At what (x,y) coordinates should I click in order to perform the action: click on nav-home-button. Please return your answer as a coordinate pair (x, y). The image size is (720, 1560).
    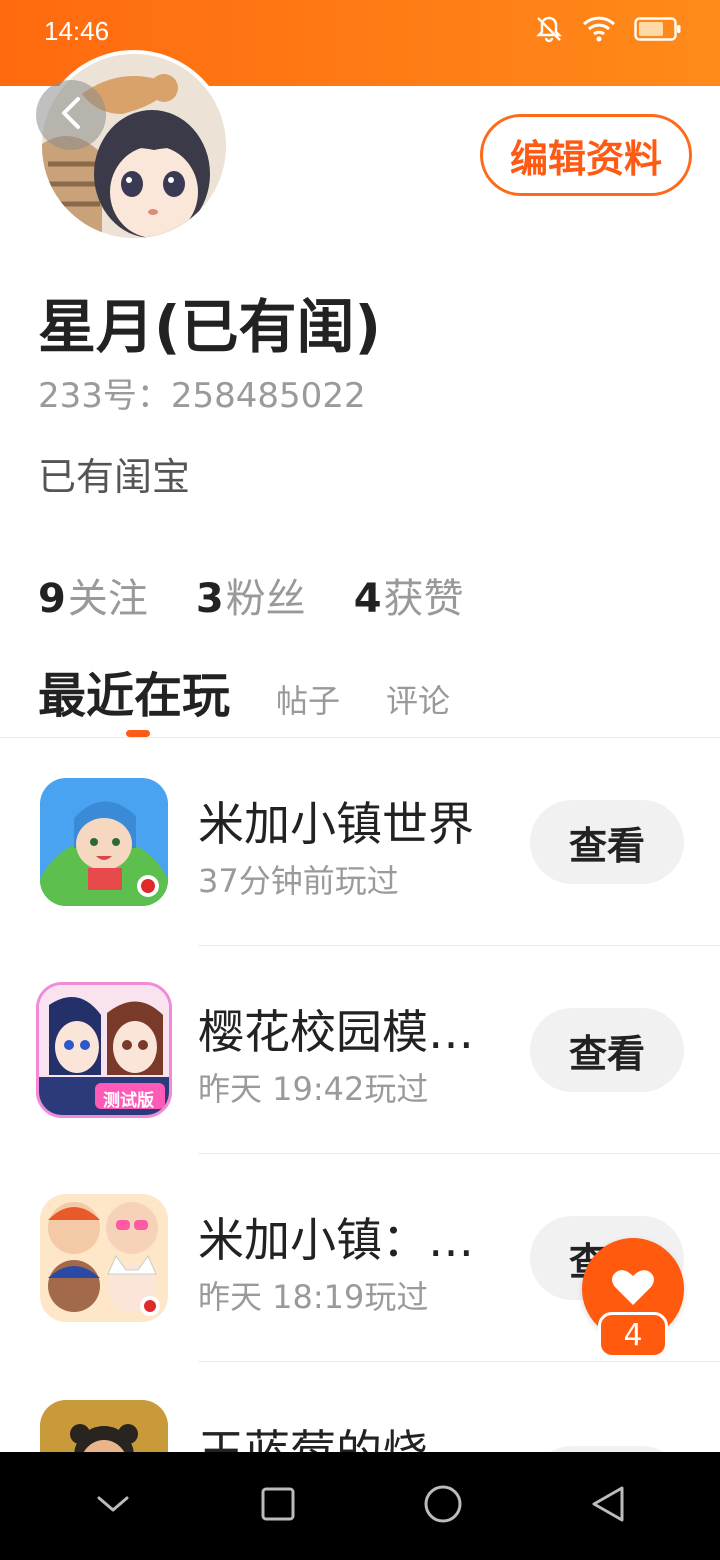
    Looking at the image, I should click on (443, 1506).